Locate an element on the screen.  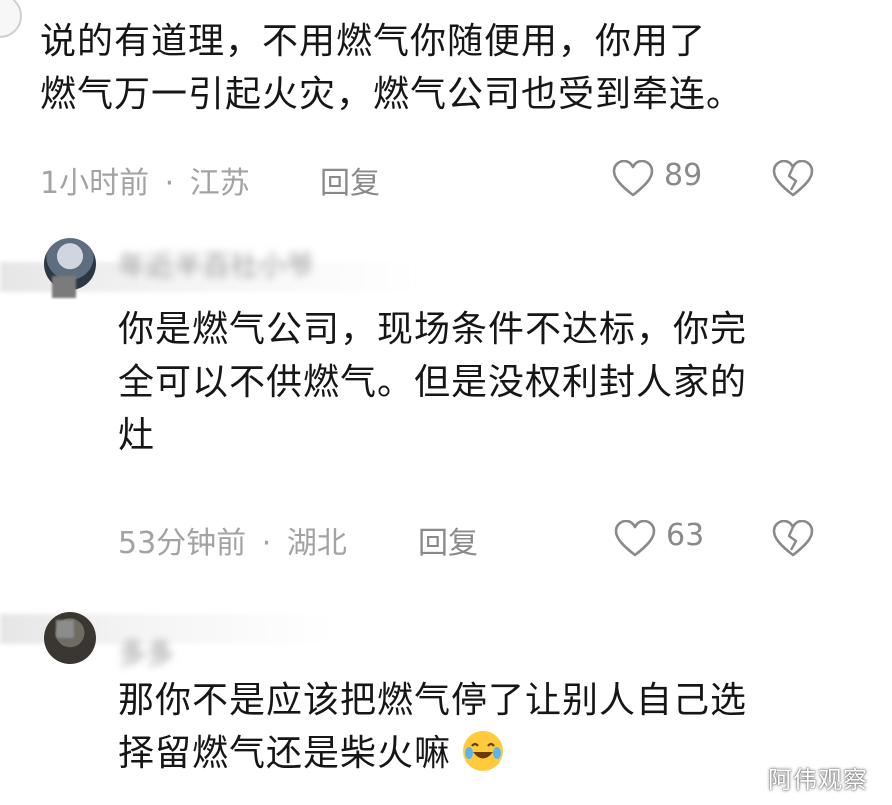
comment-2-line-2: 全可以不供燃气。但是没权利封人家的 is located at coordinates (433, 382).